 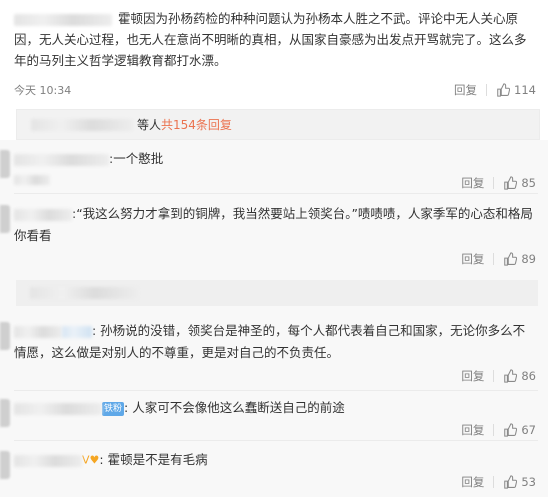 What do you see at coordinates (498, 482) in the screenshot?
I see `reply-actions: 回复 53` at bounding box center [498, 482].